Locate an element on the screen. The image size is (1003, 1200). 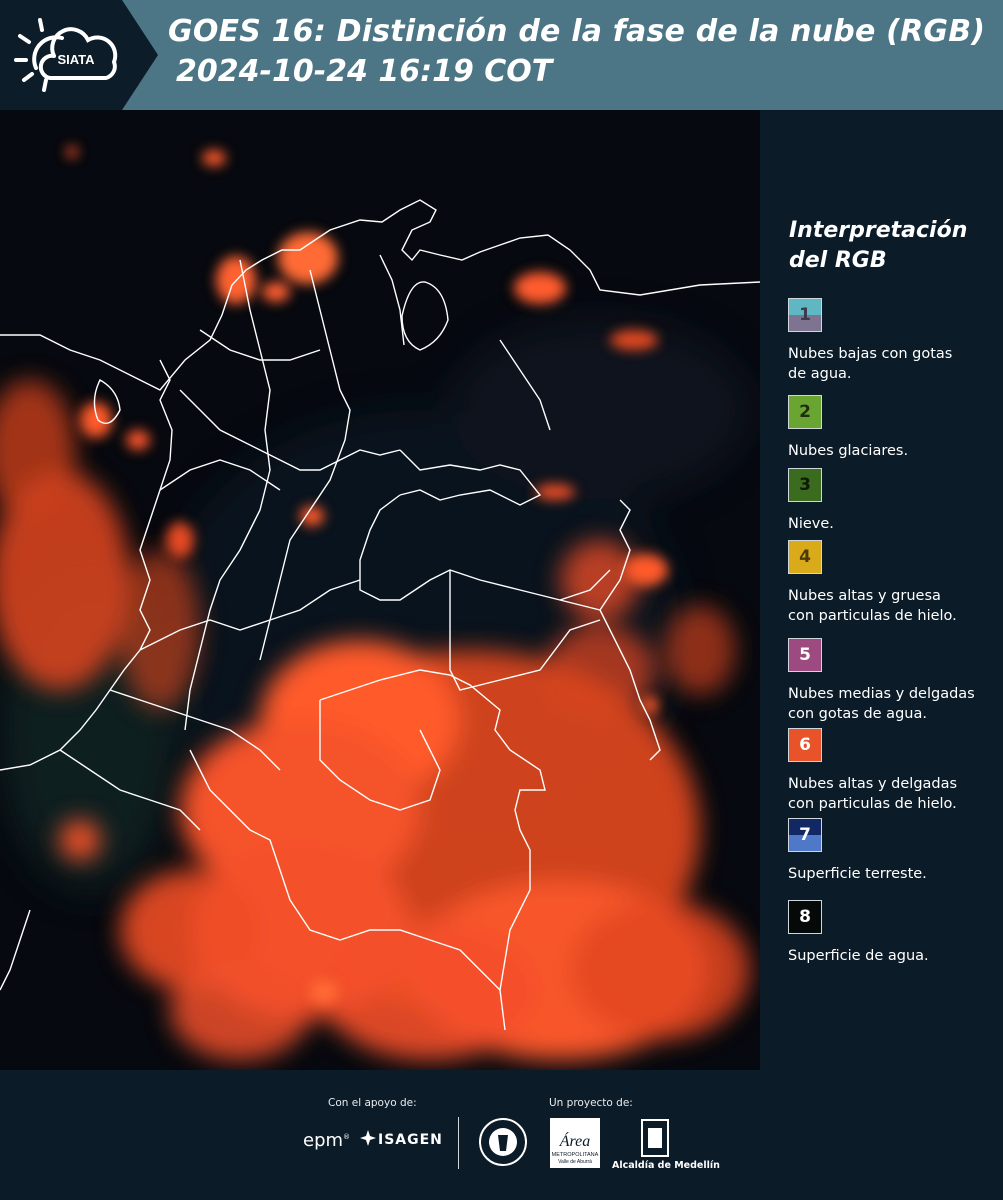
page-timestamp: 2024-10-24 16:19 COT is located at coordinates (364, 71).